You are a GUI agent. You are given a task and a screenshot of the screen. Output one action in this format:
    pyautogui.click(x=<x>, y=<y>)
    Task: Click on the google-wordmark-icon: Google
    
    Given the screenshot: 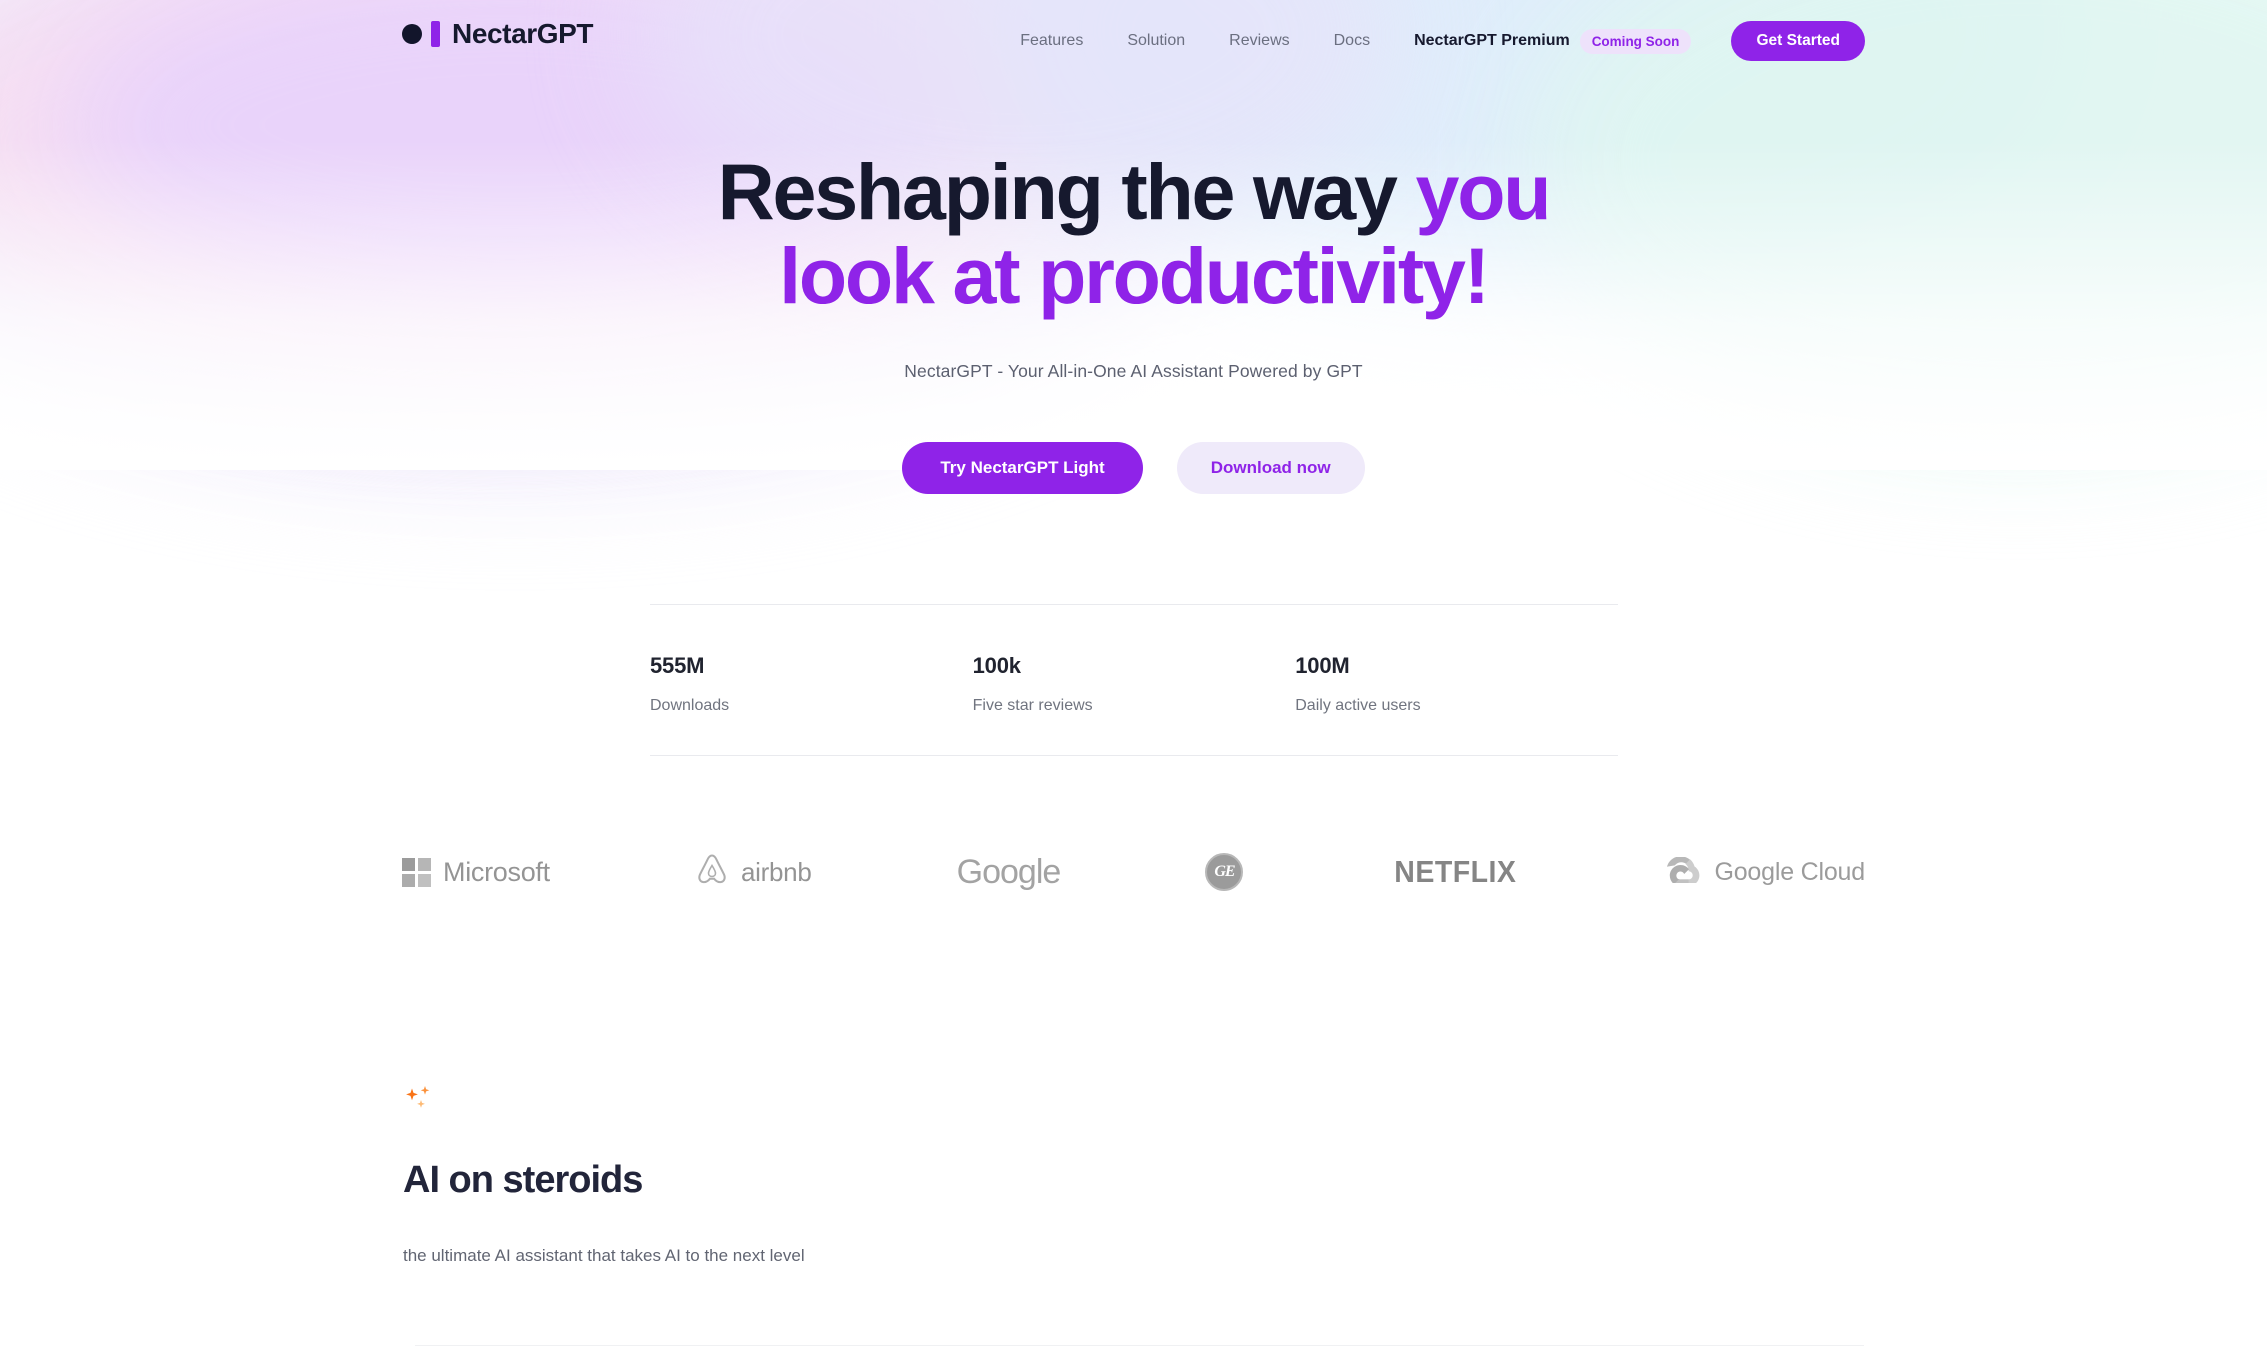 What is the action you would take?
    pyautogui.click(x=1009, y=871)
    